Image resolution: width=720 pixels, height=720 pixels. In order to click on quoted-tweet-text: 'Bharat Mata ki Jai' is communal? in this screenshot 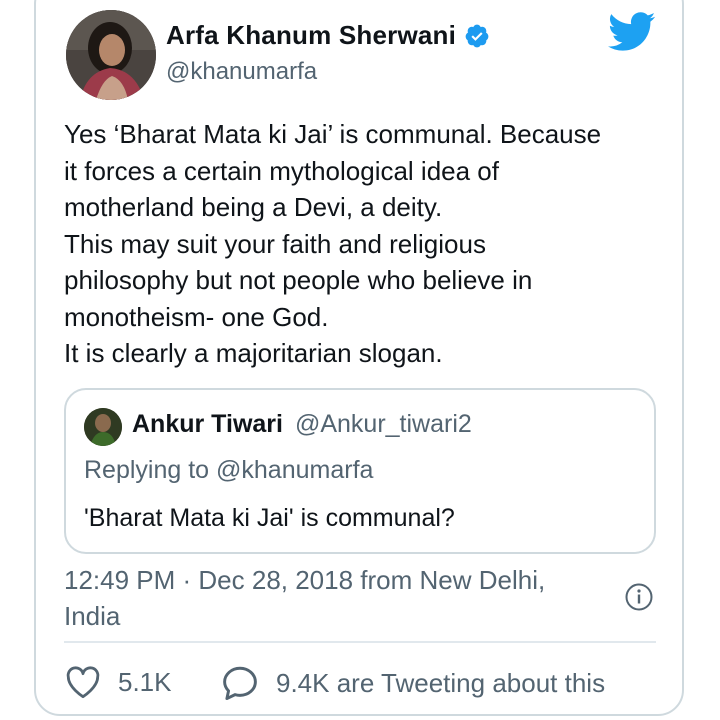, I will do `click(269, 518)`.